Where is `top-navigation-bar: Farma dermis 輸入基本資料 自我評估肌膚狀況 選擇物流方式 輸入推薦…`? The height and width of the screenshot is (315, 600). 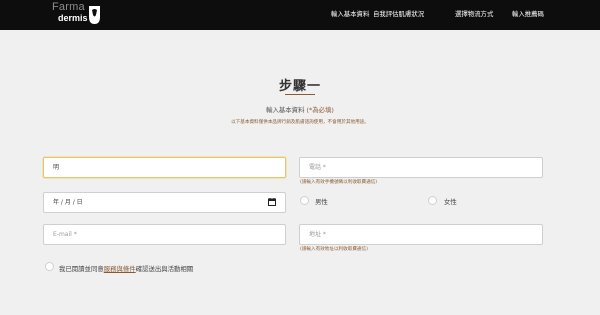
top-navigation-bar: Farma dermis 輸入基本資料 自我評估肌膚狀況 選擇物流方式 輸入推薦… is located at coordinates (300, 15).